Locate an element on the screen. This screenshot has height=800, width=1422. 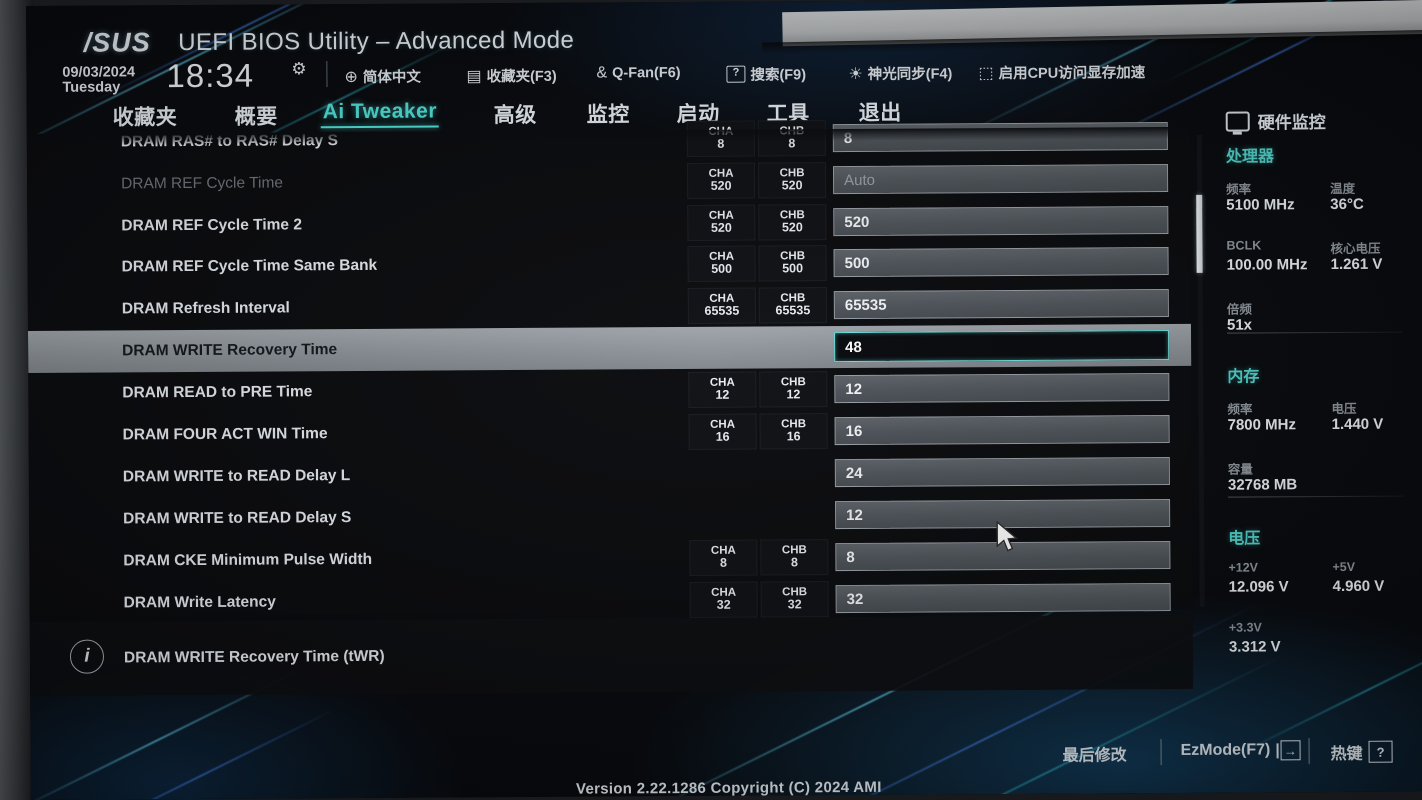
setting-row: DRAM FOUR ACT WIN Time CHA 16 CHB 16 16 is located at coordinates (609, 432).